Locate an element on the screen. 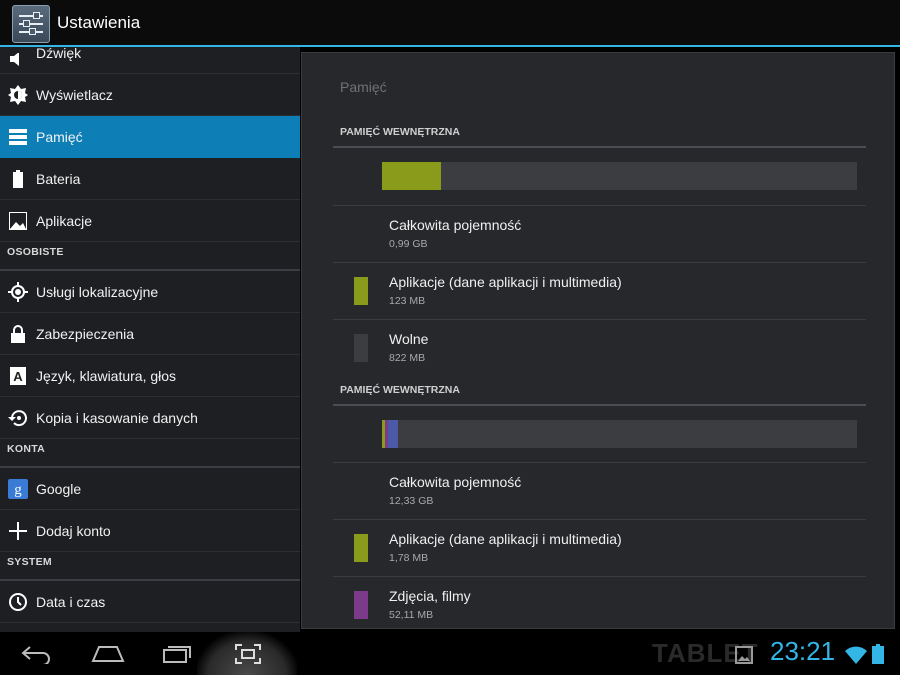  sound-icon is located at coordinates (18, 60).